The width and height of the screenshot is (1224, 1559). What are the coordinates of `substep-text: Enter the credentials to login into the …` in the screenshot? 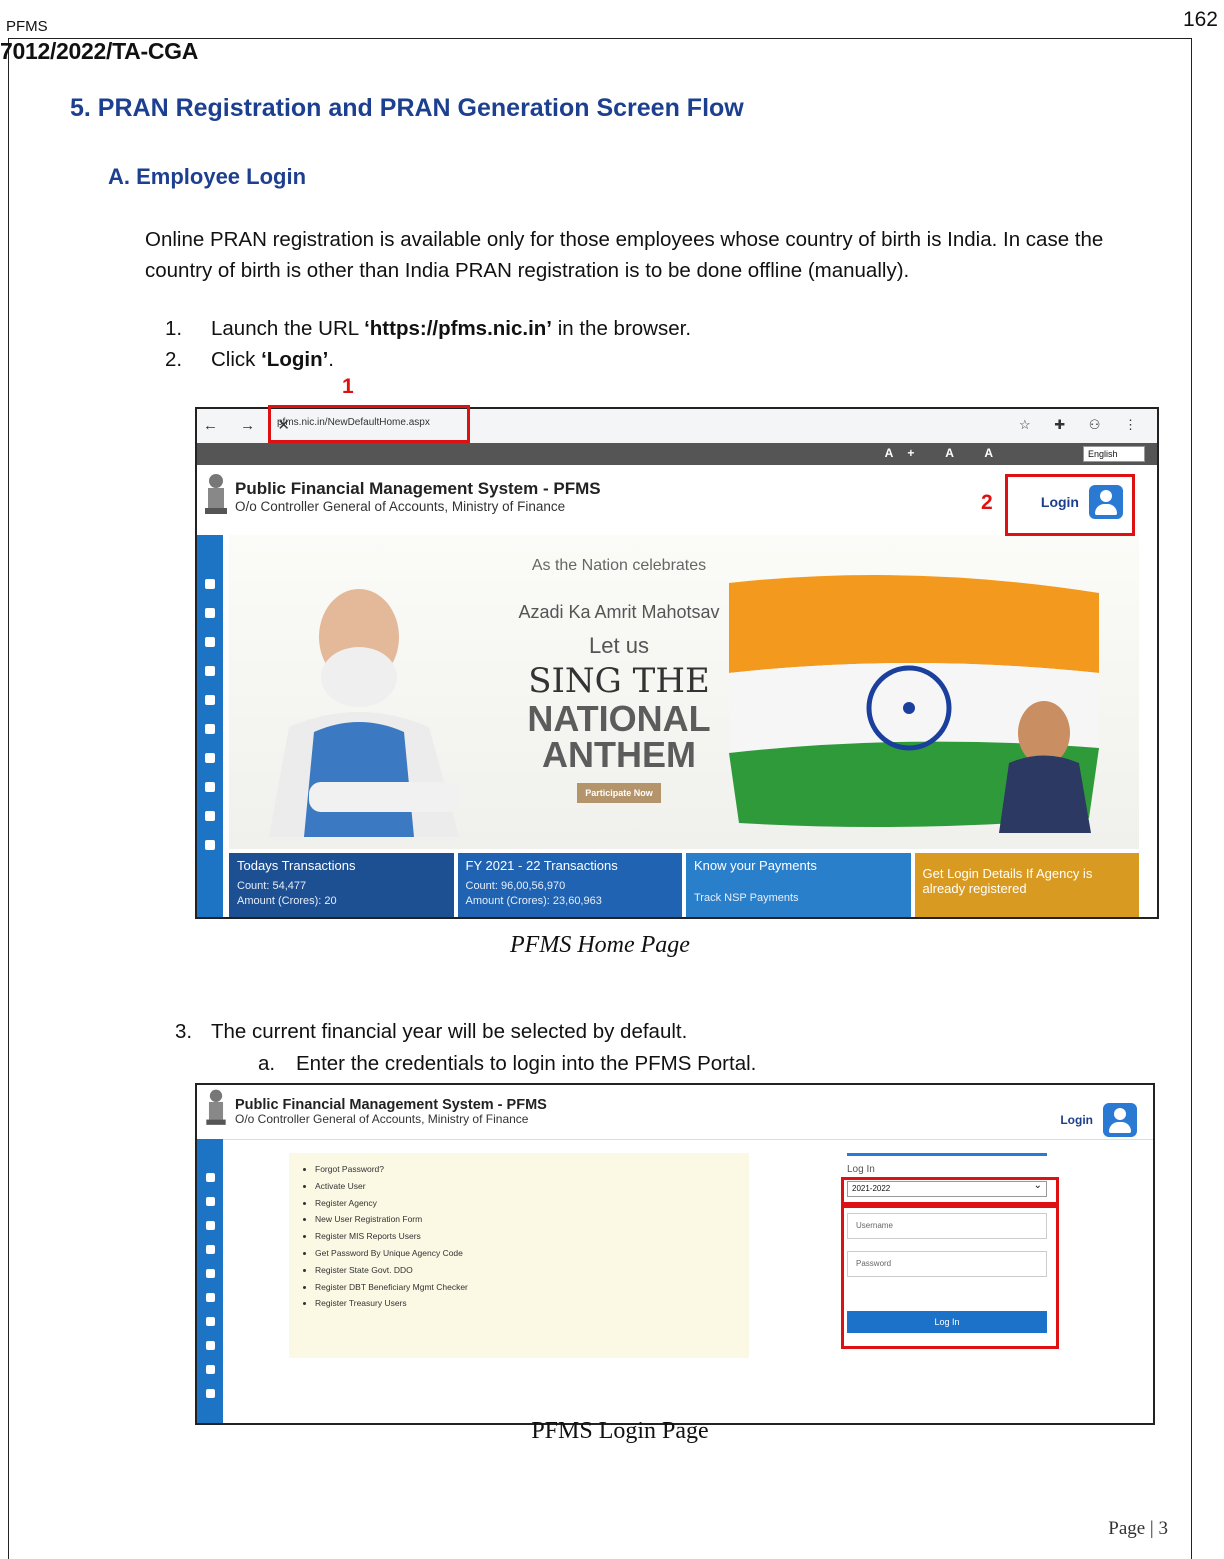 It's located at (526, 1063).